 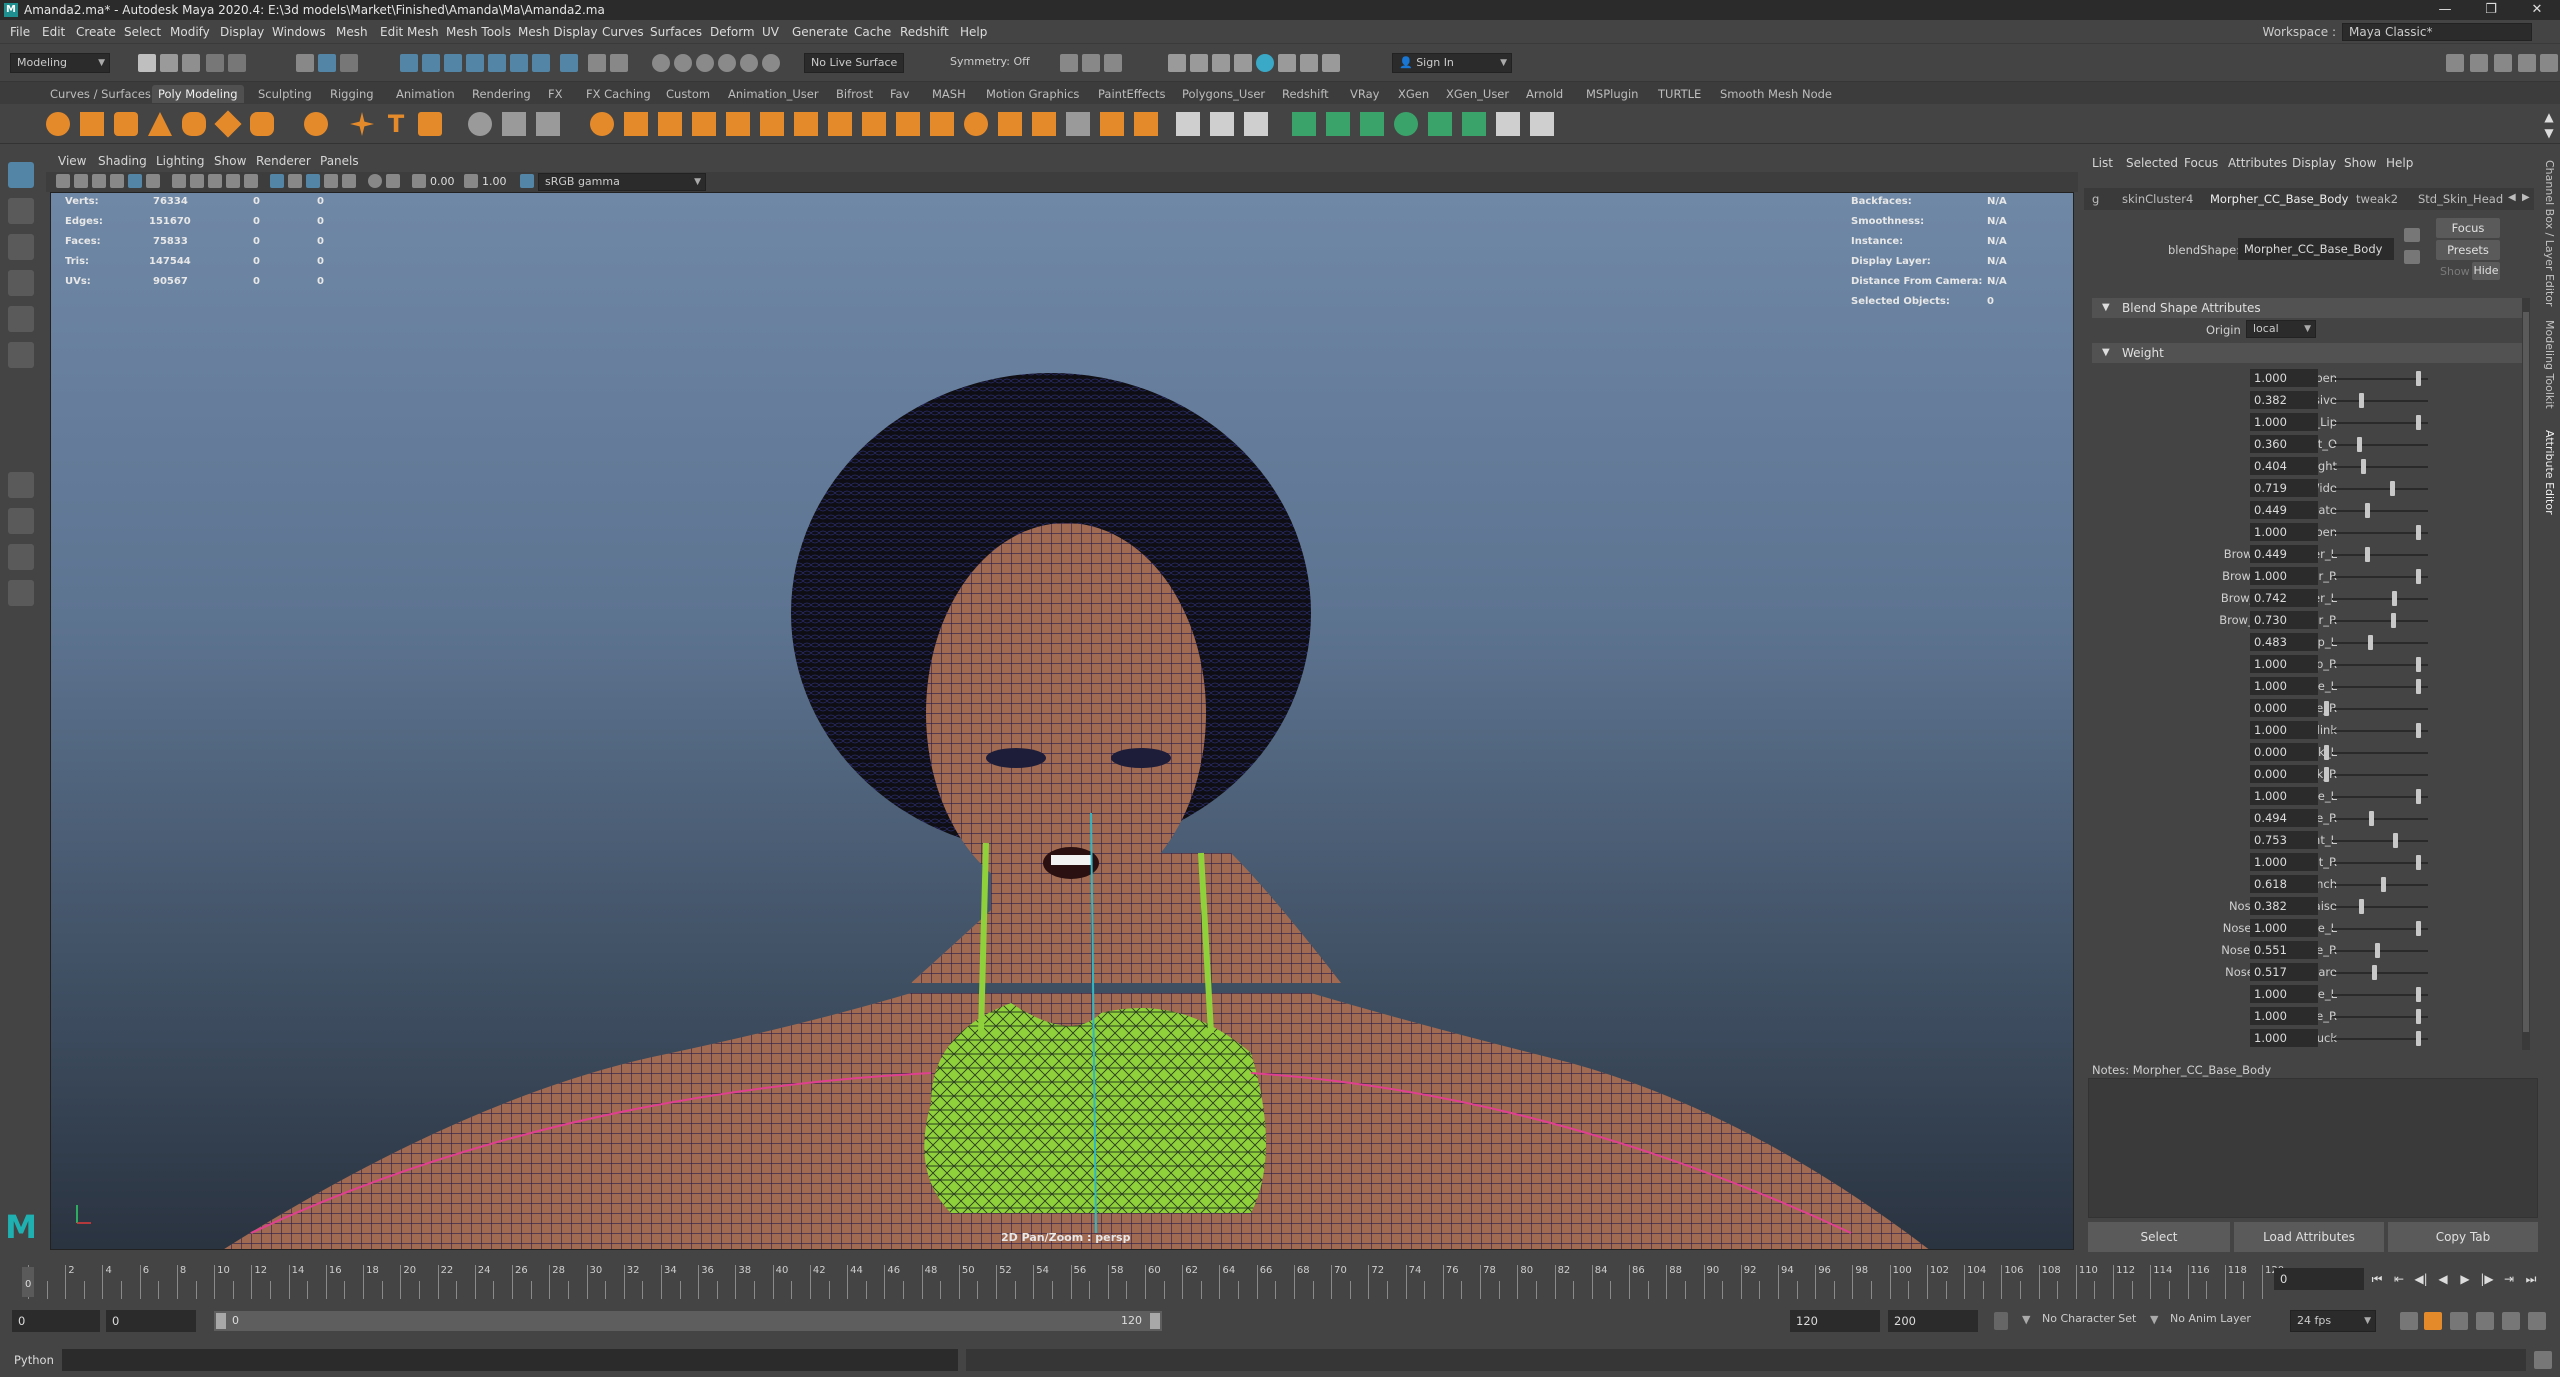 What do you see at coordinates (2284, 840) in the screenshot?
I see `weight-value-field: 0.753` at bounding box center [2284, 840].